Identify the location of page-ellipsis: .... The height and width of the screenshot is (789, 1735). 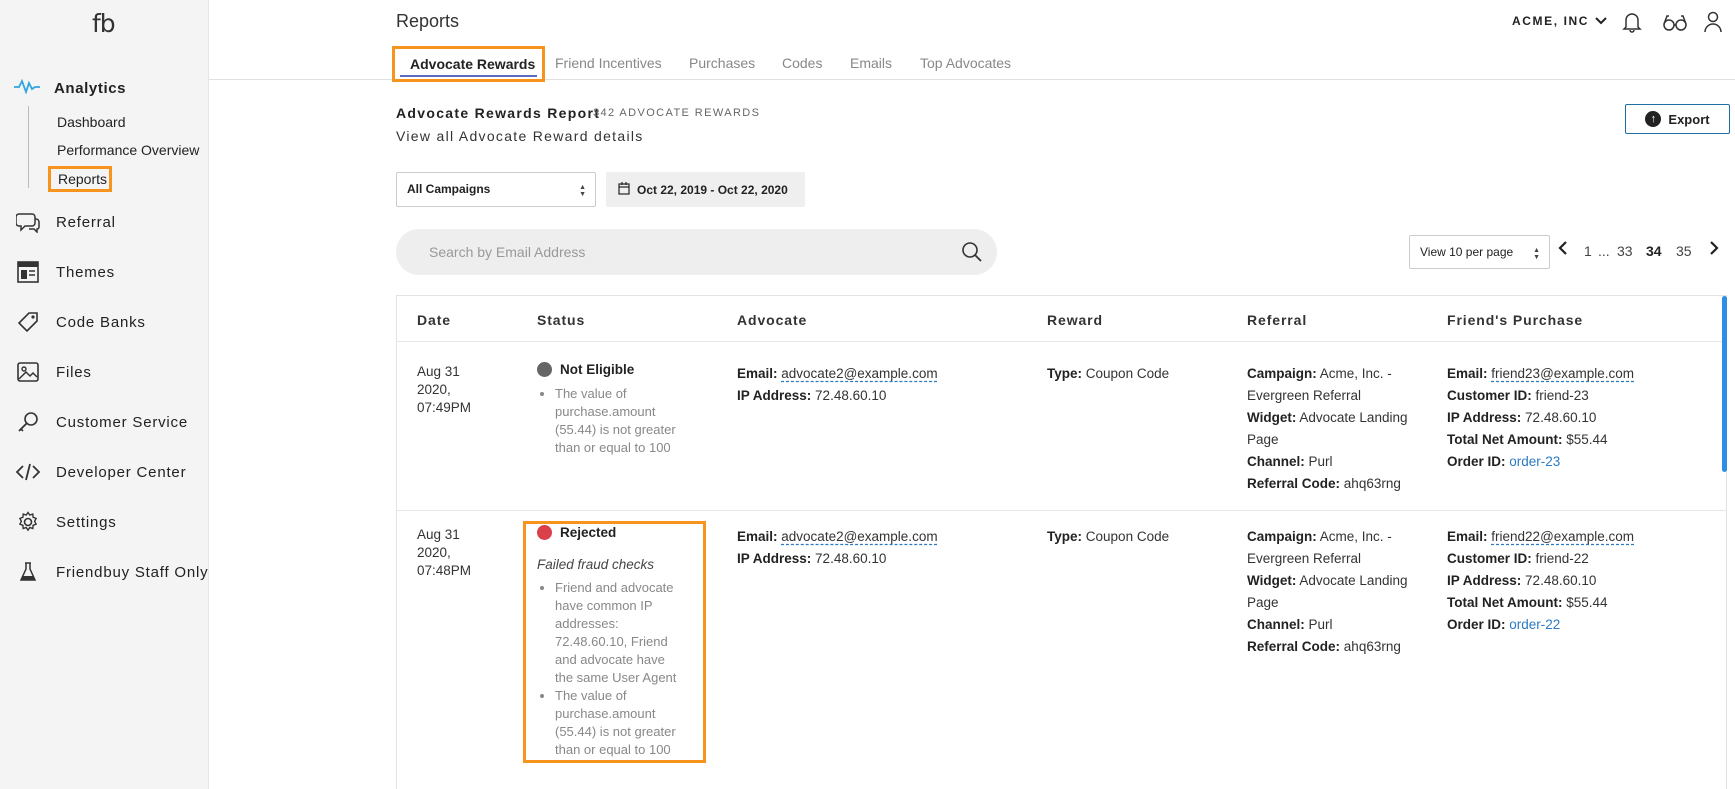
(1604, 251).